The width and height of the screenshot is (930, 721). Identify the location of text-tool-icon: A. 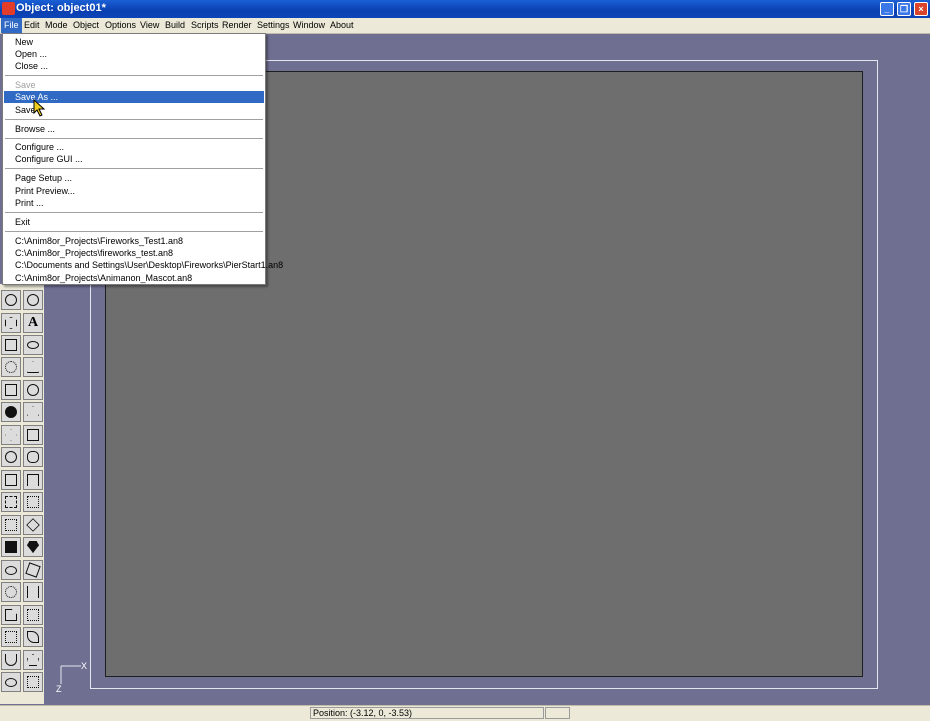
(33, 323).